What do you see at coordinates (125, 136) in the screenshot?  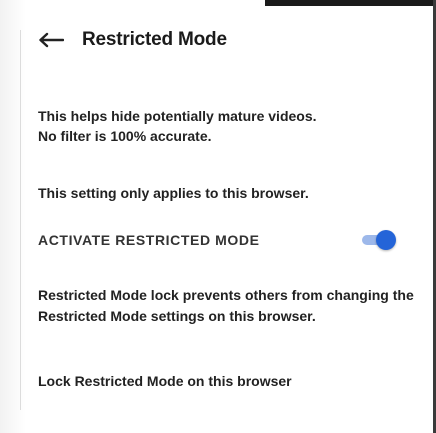 I see `description-line-2: No filter is 100% accurate.` at bounding box center [125, 136].